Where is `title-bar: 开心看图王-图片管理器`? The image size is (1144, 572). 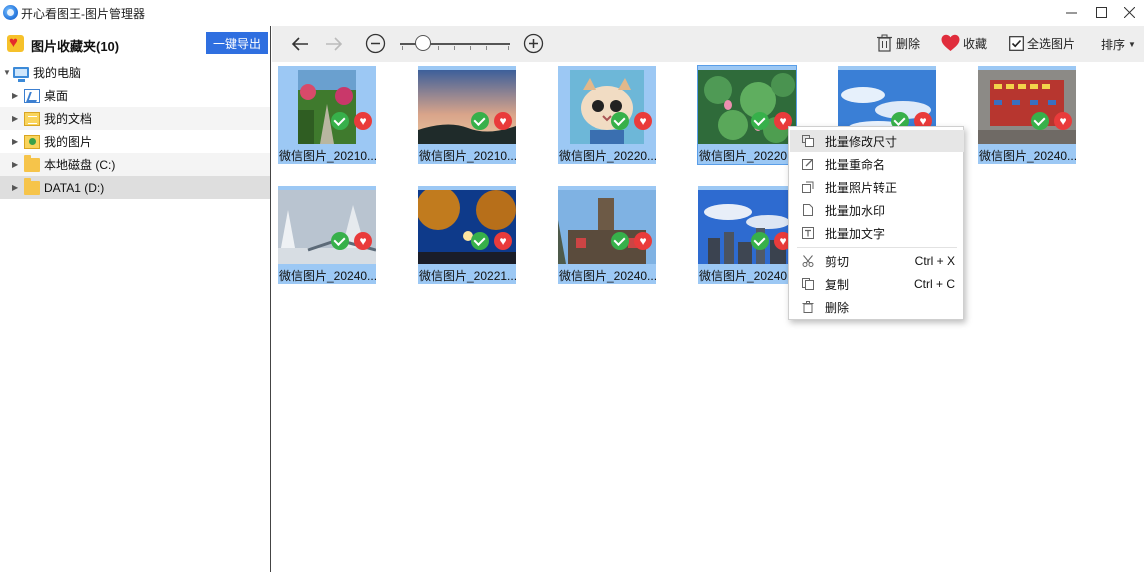 title-bar: 开心看图王-图片管理器 is located at coordinates (572, 13).